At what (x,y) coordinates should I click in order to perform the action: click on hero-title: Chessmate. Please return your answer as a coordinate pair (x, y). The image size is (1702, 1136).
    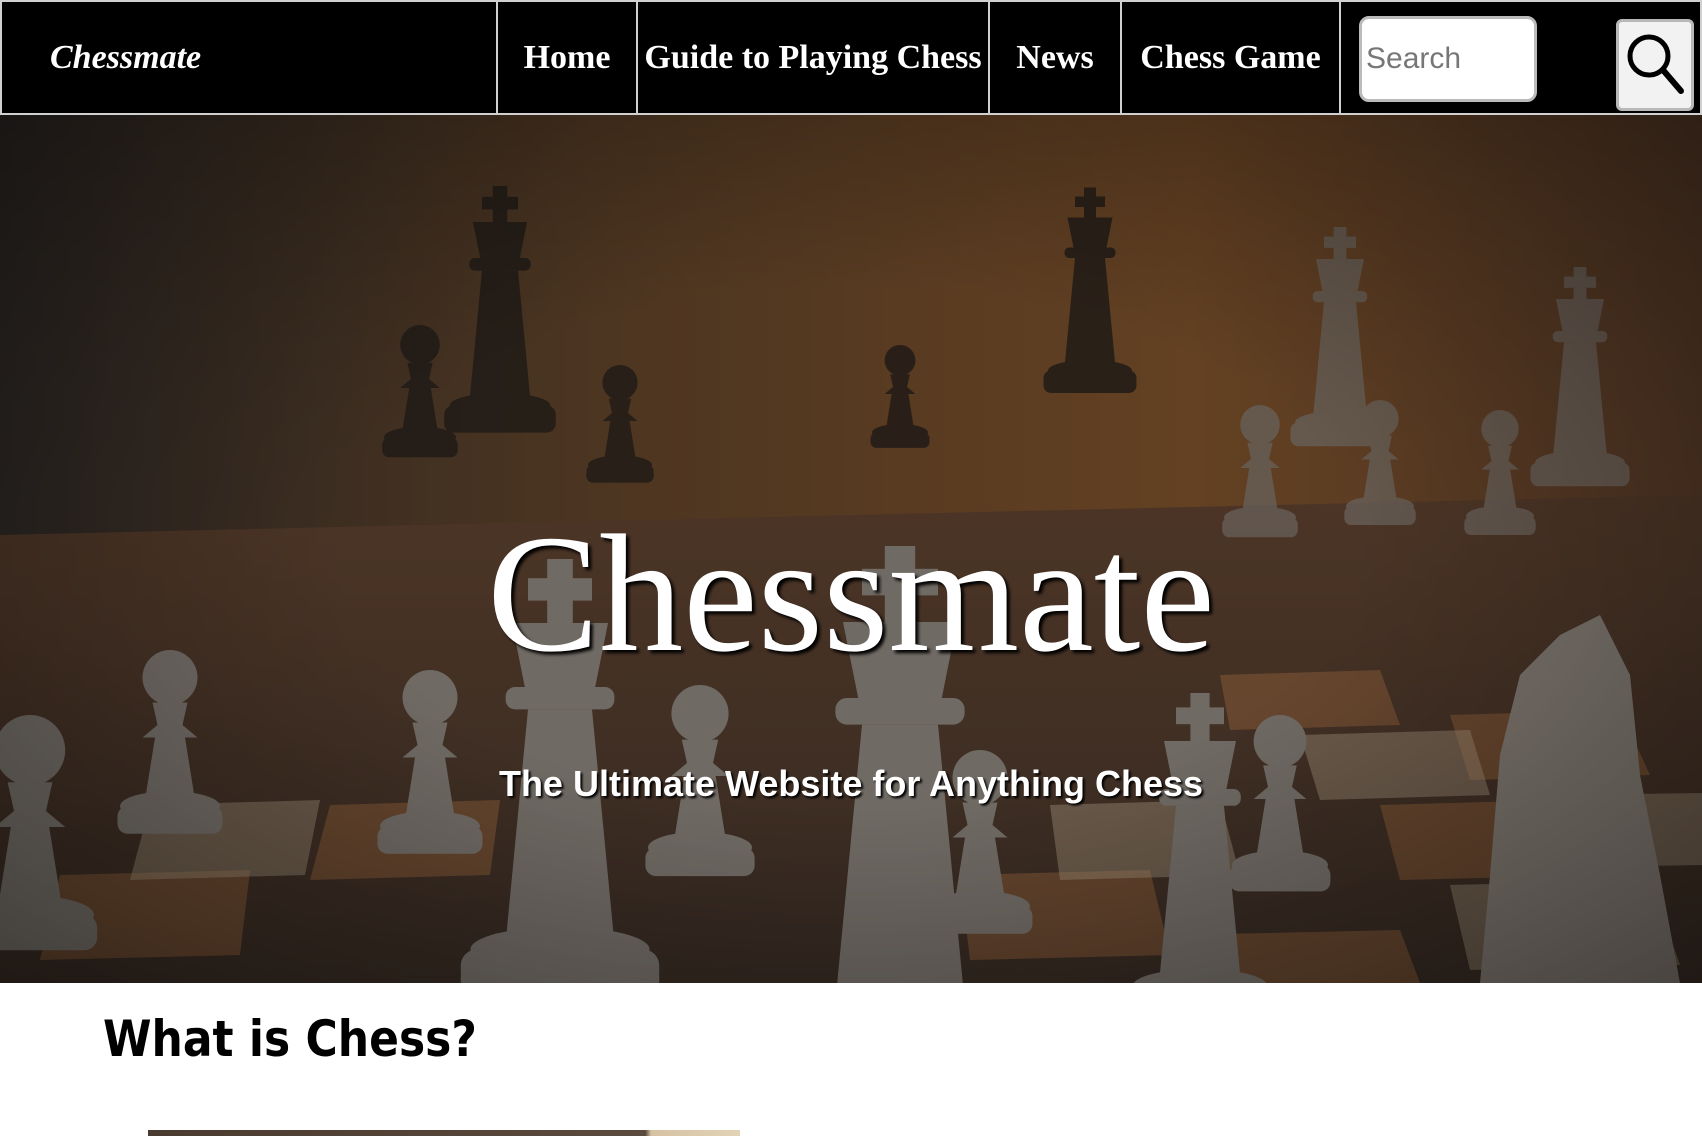
    Looking at the image, I should click on (851, 594).